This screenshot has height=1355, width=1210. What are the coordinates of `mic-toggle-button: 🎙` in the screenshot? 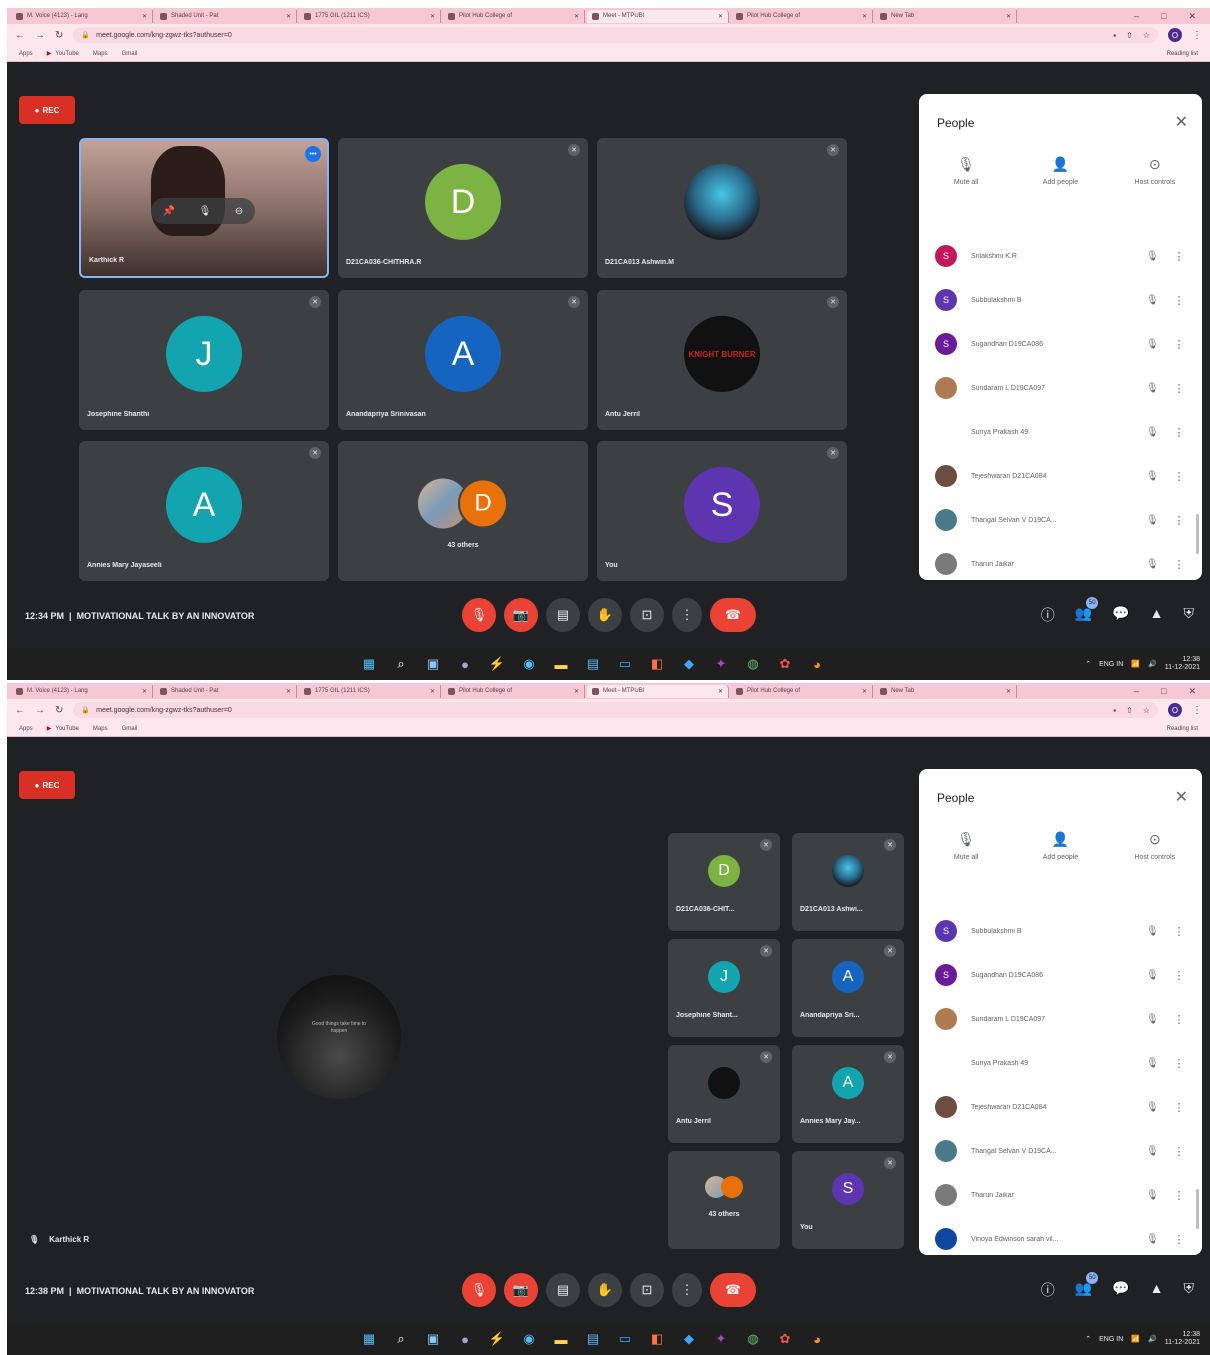 It's located at (479, 615).